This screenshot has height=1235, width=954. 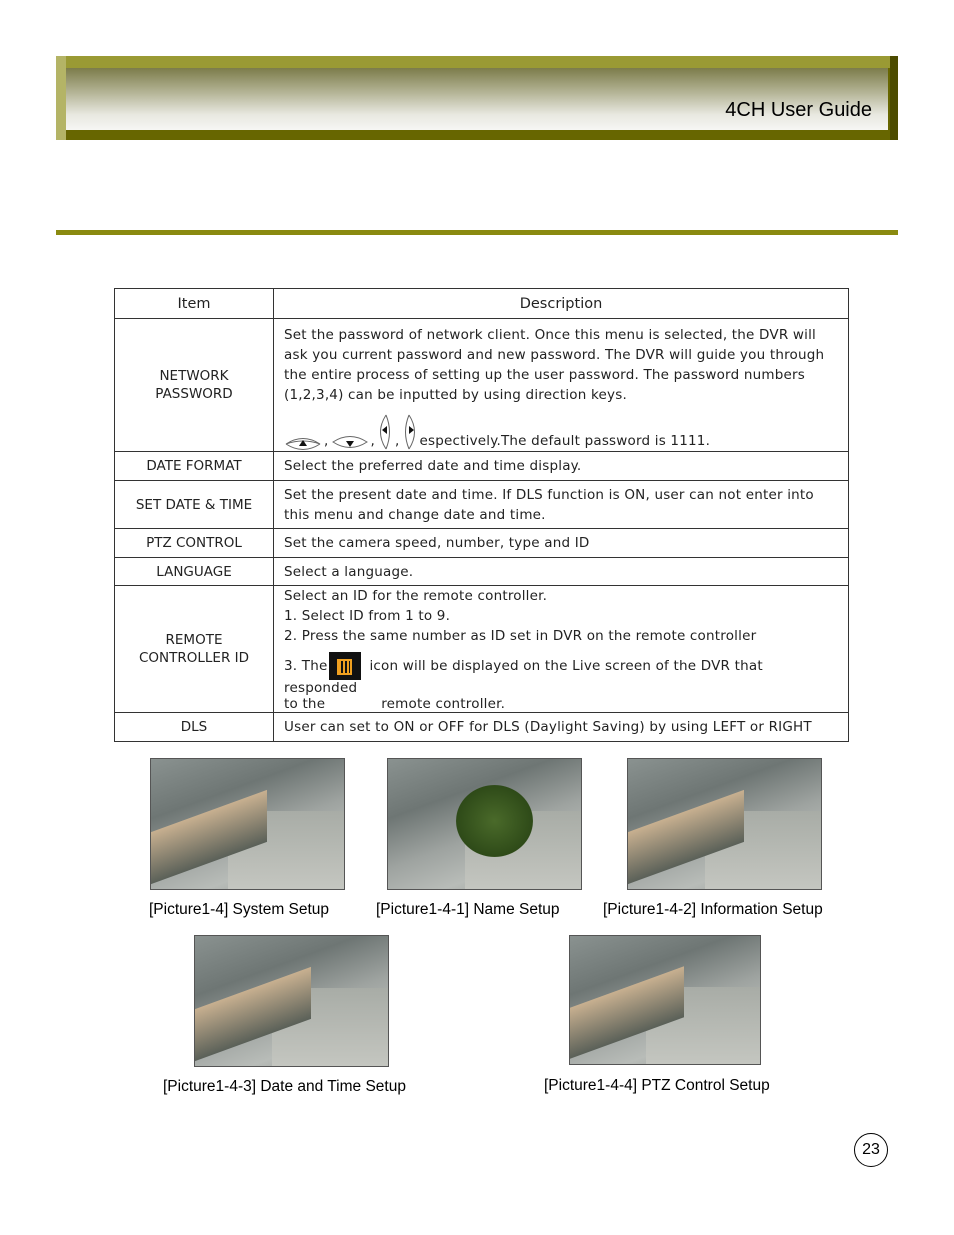 I want to click on description-text: 1. Select ID from 1 to 9., so click(x=367, y=616).